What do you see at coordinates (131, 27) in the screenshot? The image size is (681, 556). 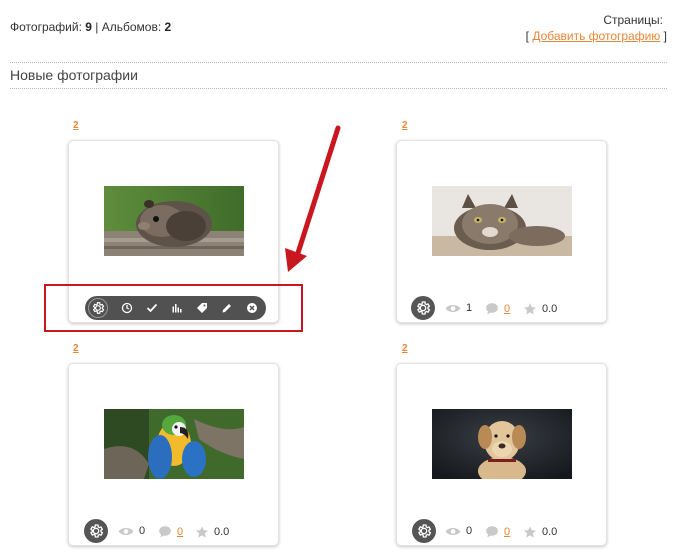 I see `albums-label: Альбомов:` at bounding box center [131, 27].